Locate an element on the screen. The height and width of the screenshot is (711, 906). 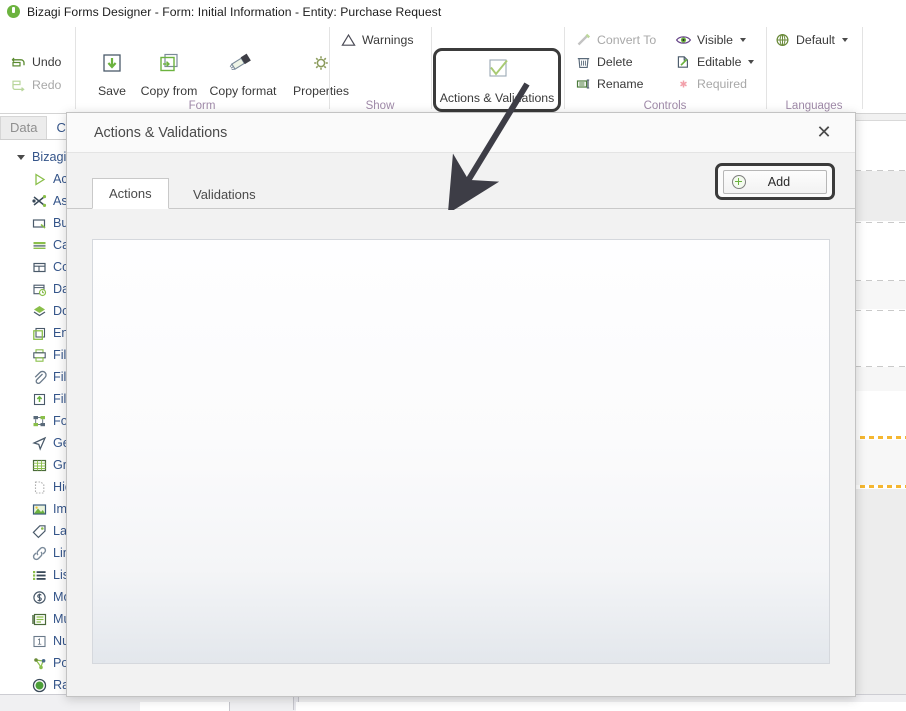
add-button-highlight: Add is located at coordinates (775, 181).